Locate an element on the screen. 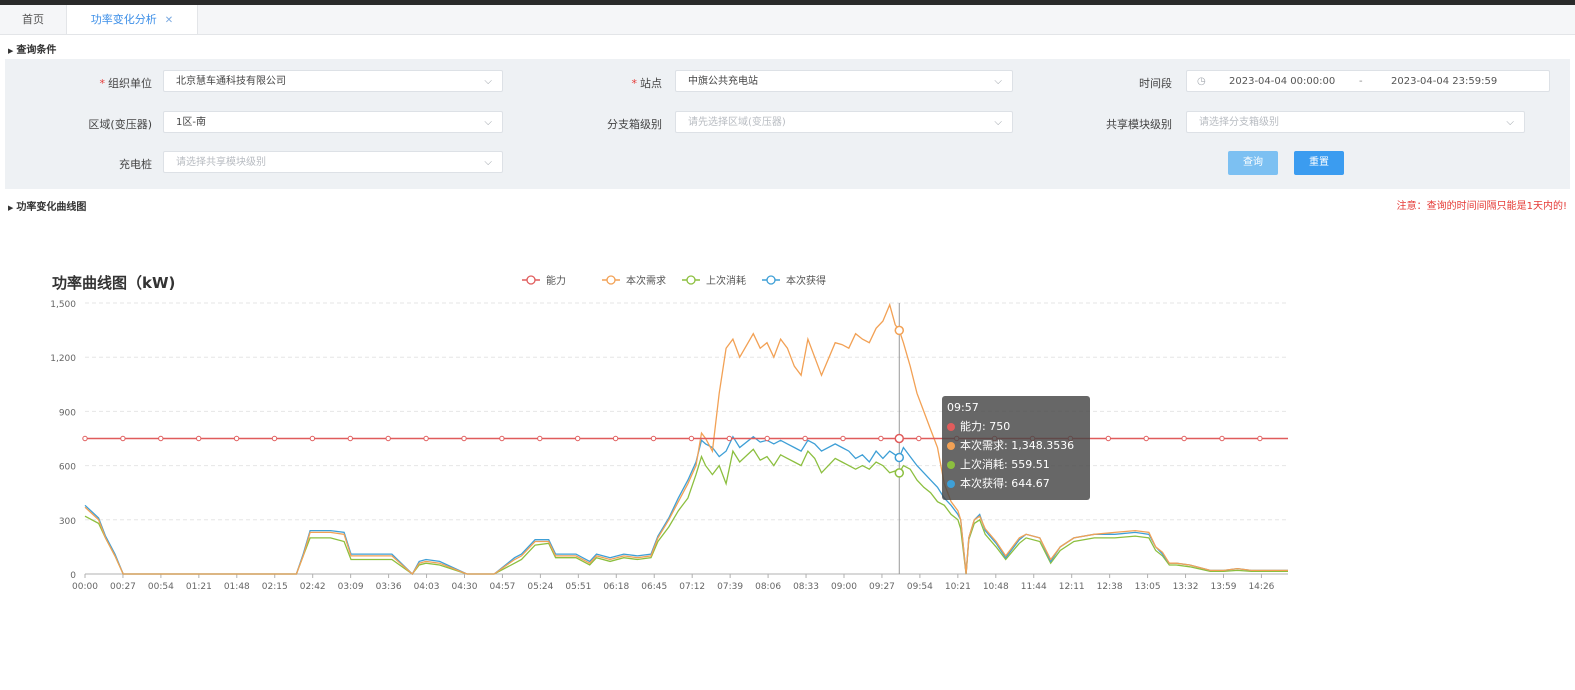 This screenshot has height=690, width=1575. y-tick-label: 600 is located at coordinates (67, 468).